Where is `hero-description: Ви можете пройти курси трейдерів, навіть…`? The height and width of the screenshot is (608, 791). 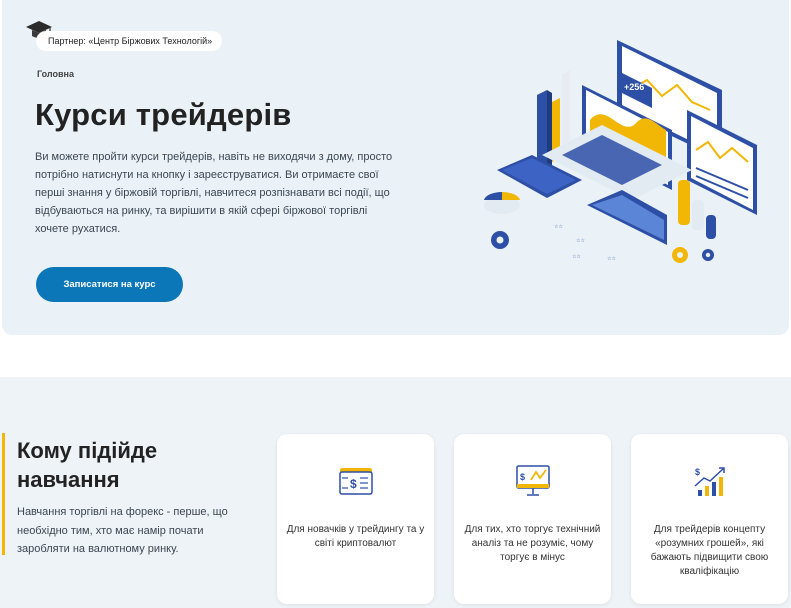
hero-description: Ви можете пройти курси трейдерів, навіть… is located at coordinates (214, 193).